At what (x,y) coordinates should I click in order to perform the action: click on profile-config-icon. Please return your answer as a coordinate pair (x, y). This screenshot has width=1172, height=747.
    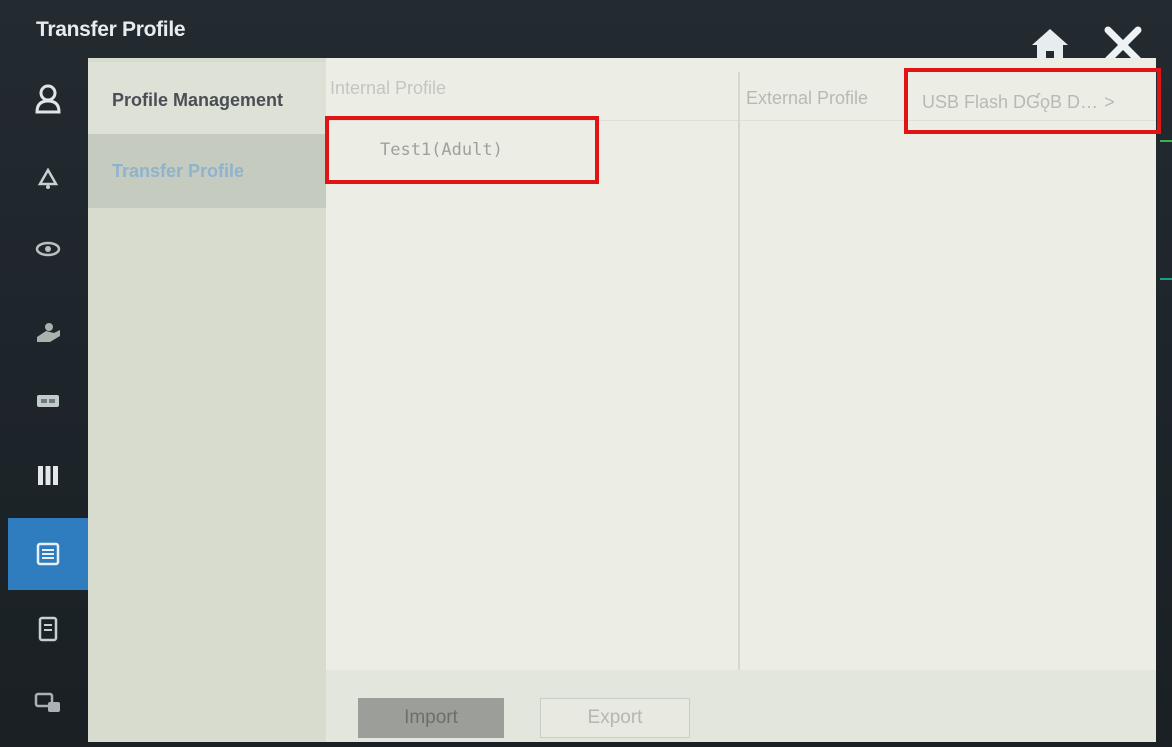
    Looking at the image, I should click on (48, 554).